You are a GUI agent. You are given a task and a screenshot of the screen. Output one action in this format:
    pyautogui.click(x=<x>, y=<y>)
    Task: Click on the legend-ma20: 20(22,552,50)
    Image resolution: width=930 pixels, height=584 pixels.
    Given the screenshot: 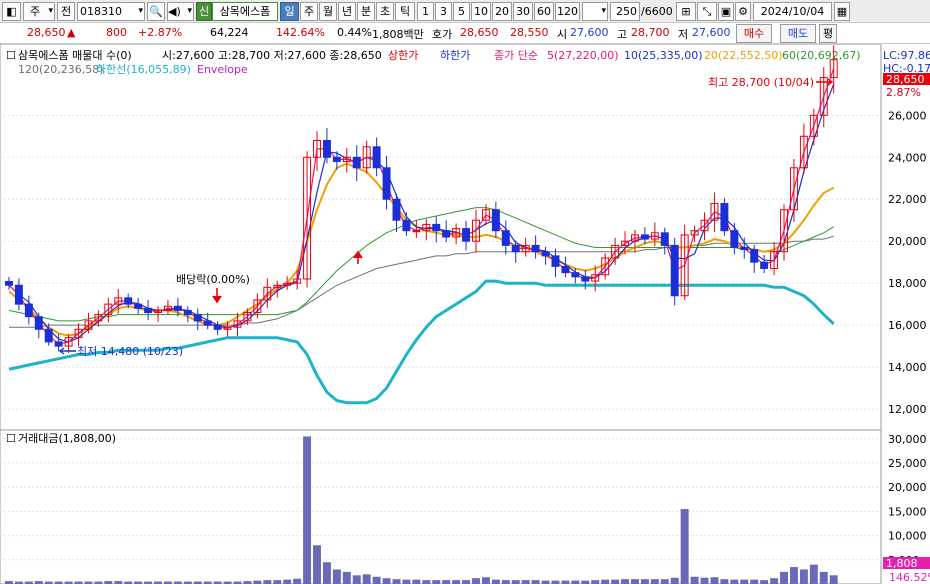 What is the action you would take?
    pyautogui.click(x=743, y=55)
    